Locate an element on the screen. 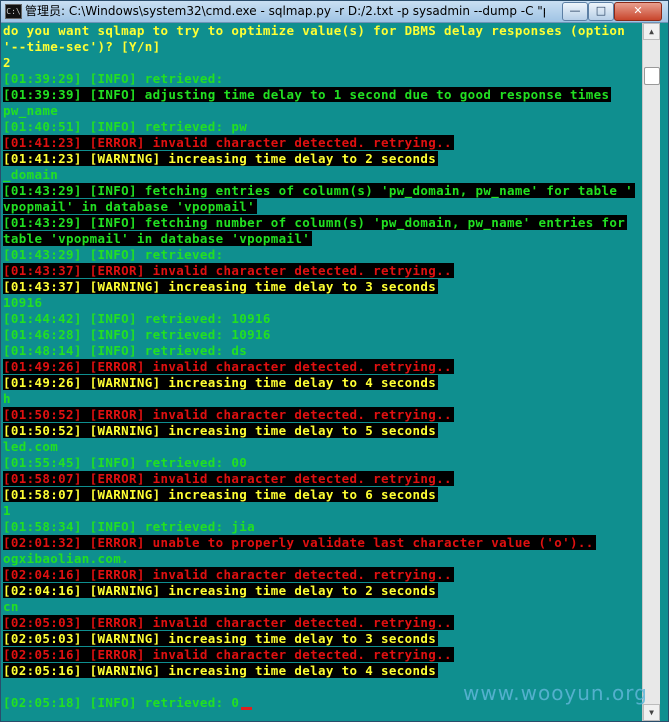 This screenshot has height=722, width=669. console-line: table 'vpopmail' in database 'vpopmail' is located at coordinates (322, 239).